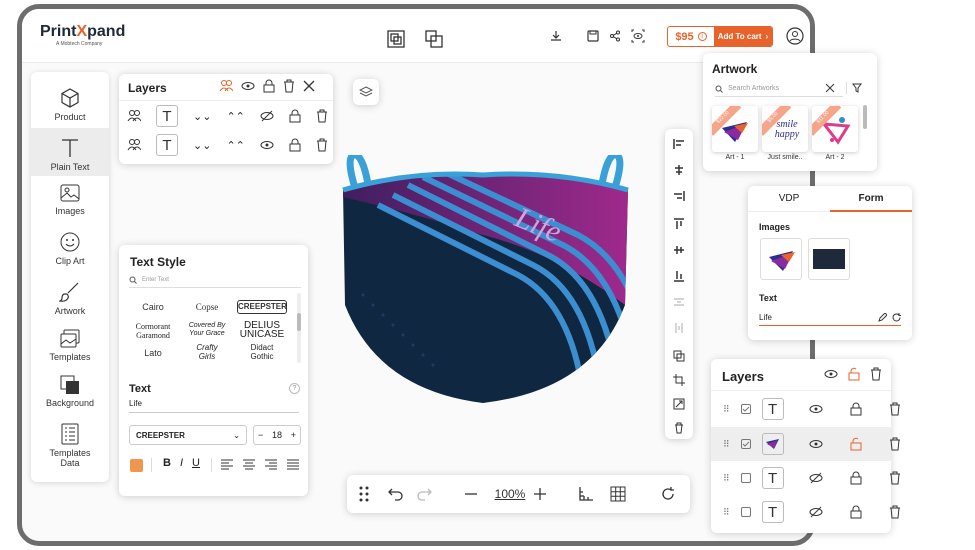 This screenshot has height=550, width=975. What do you see at coordinates (262, 352) in the screenshot?
I see `font-option-didact: Didact Gothic` at bounding box center [262, 352].